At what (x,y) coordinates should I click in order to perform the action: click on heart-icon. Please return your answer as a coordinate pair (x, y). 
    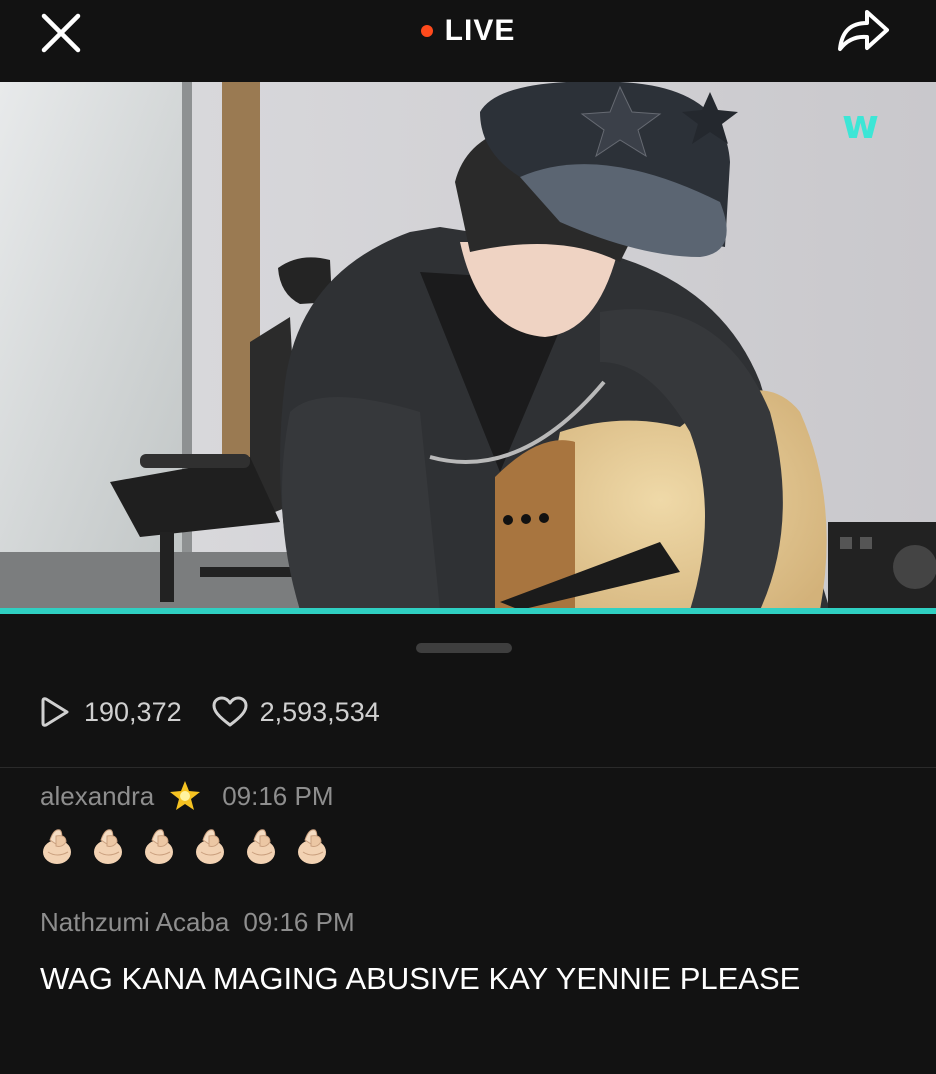
    Looking at the image, I should click on (230, 712).